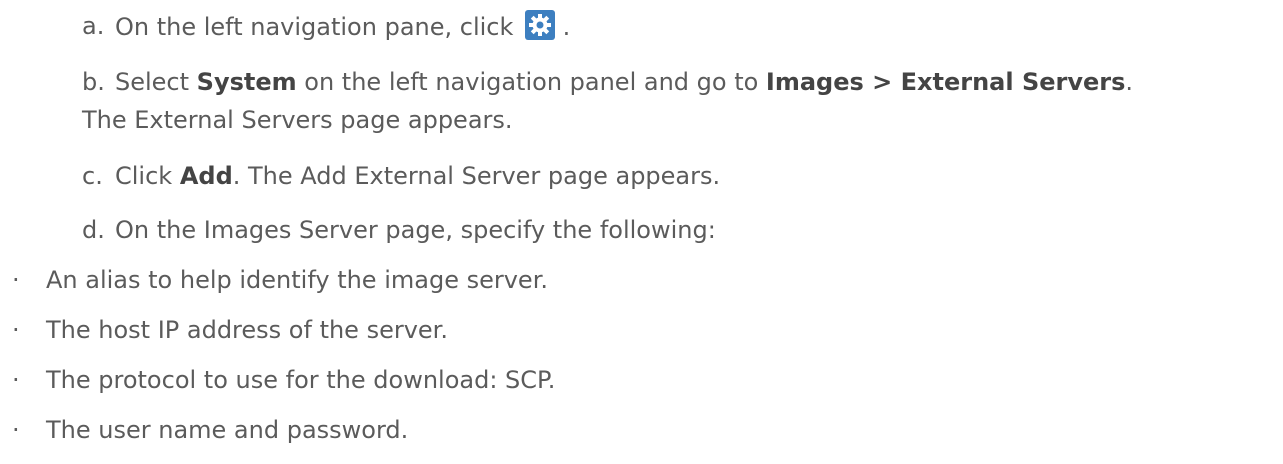 The width and height of the screenshot is (1283, 464). Describe the element at coordinates (156, 82) in the screenshot. I see `step-text-part: Select` at that location.